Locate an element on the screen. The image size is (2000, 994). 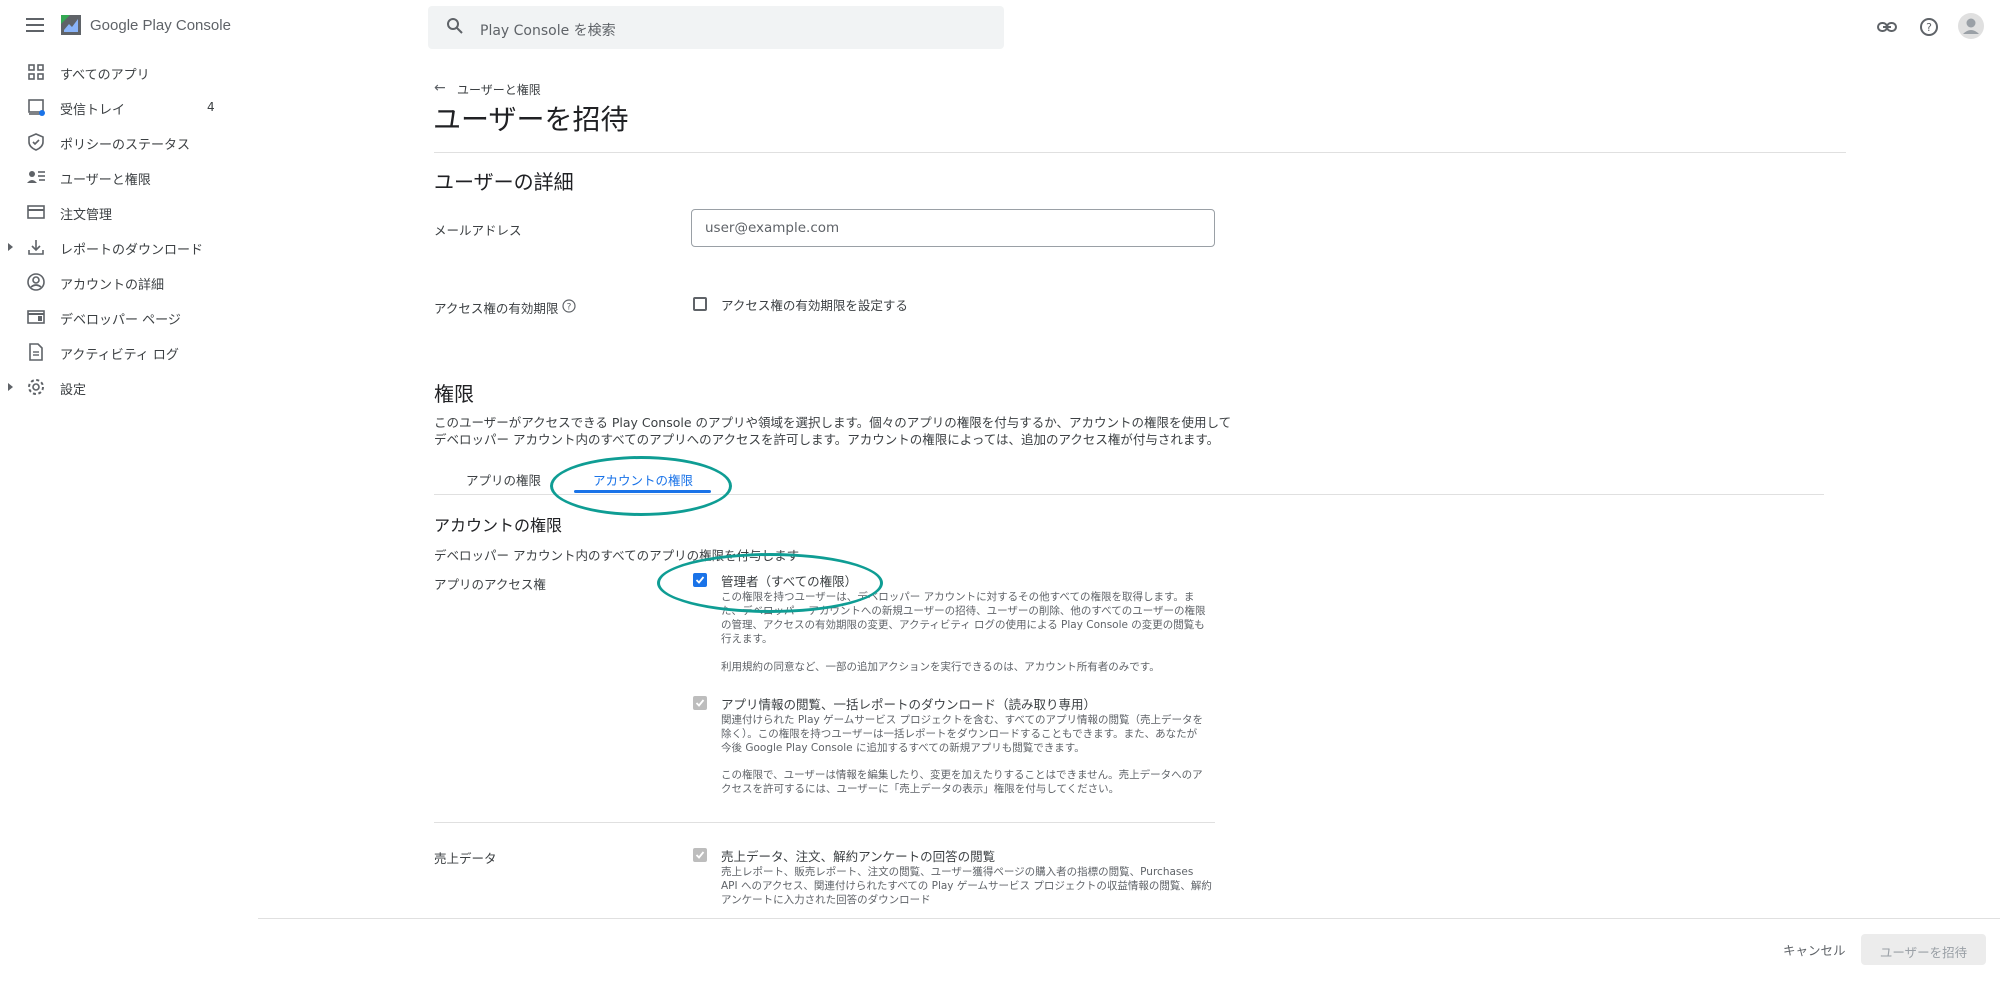
account-permissions-heading: アカウントの権限 is located at coordinates (498, 525).